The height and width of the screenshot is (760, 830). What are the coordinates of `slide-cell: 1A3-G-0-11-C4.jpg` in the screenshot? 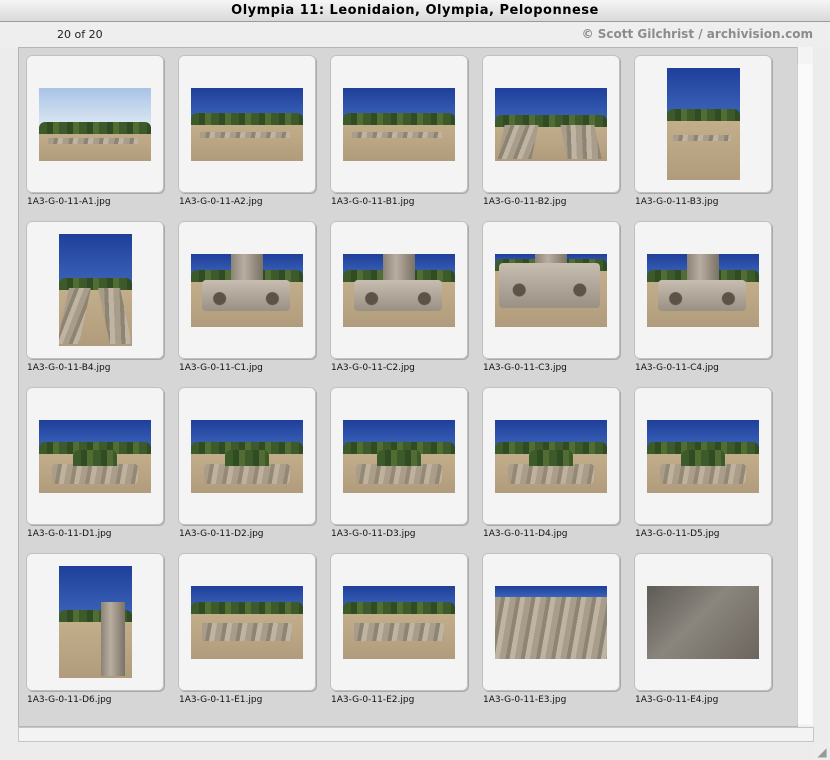 It's located at (703, 297).